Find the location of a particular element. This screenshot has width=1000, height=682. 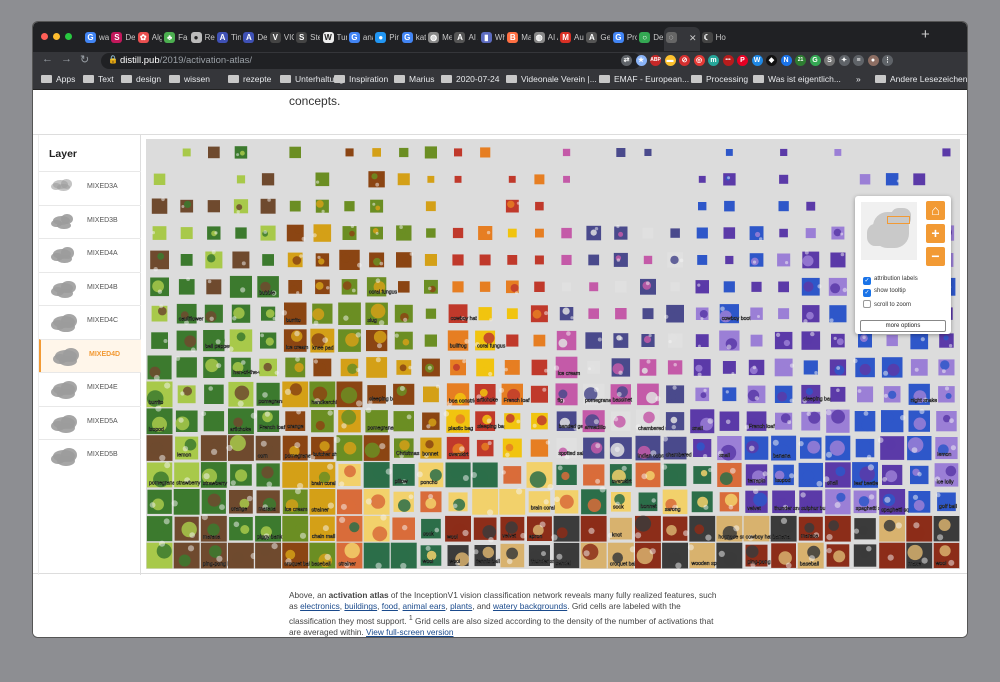

browser-tab: AGei is located at coordinates (597, 39).